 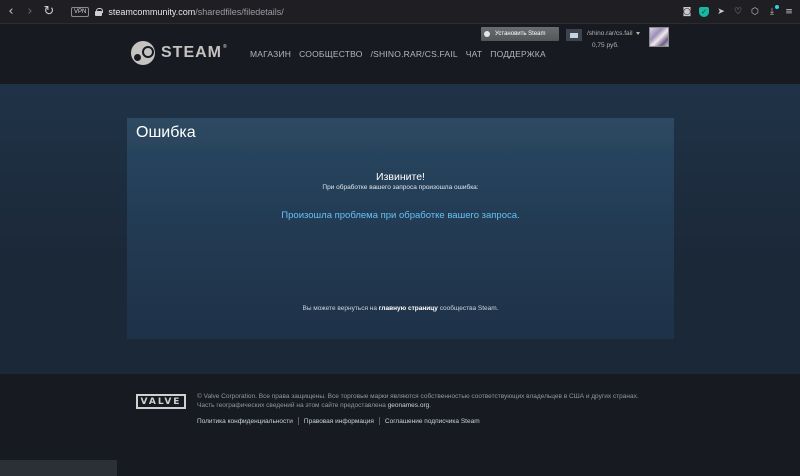 What do you see at coordinates (487, 34) in the screenshot?
I see `download-icon` at bounding box center [487, 34].